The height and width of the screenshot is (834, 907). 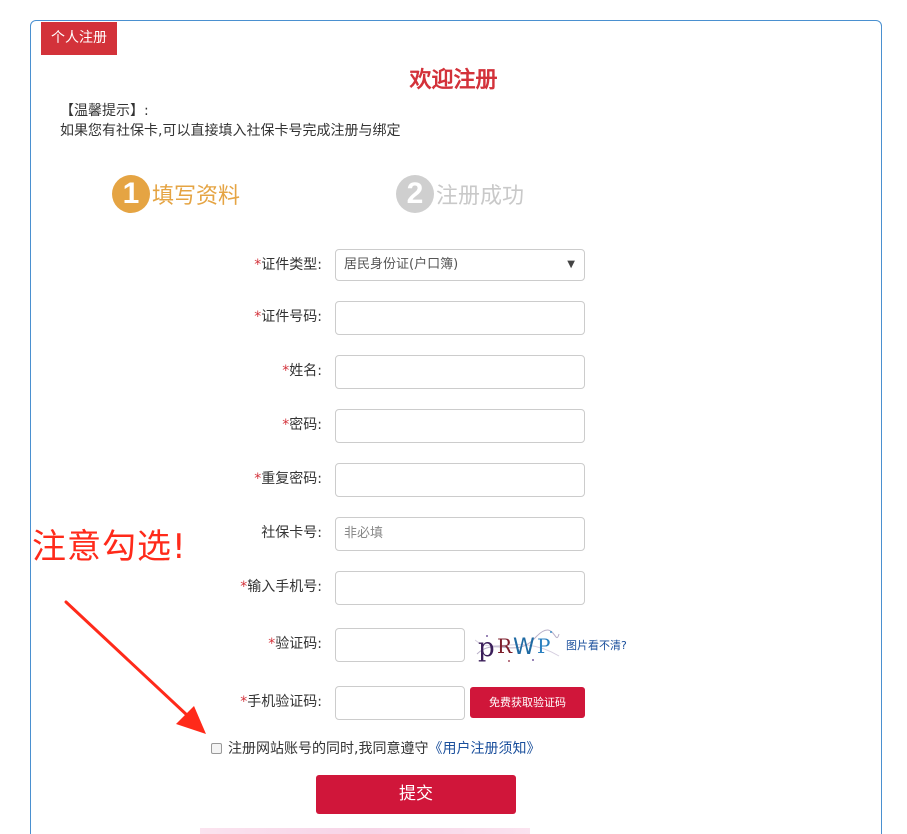 I want to click on id-type-label: *证件类型:, so click(x=288, y=265).